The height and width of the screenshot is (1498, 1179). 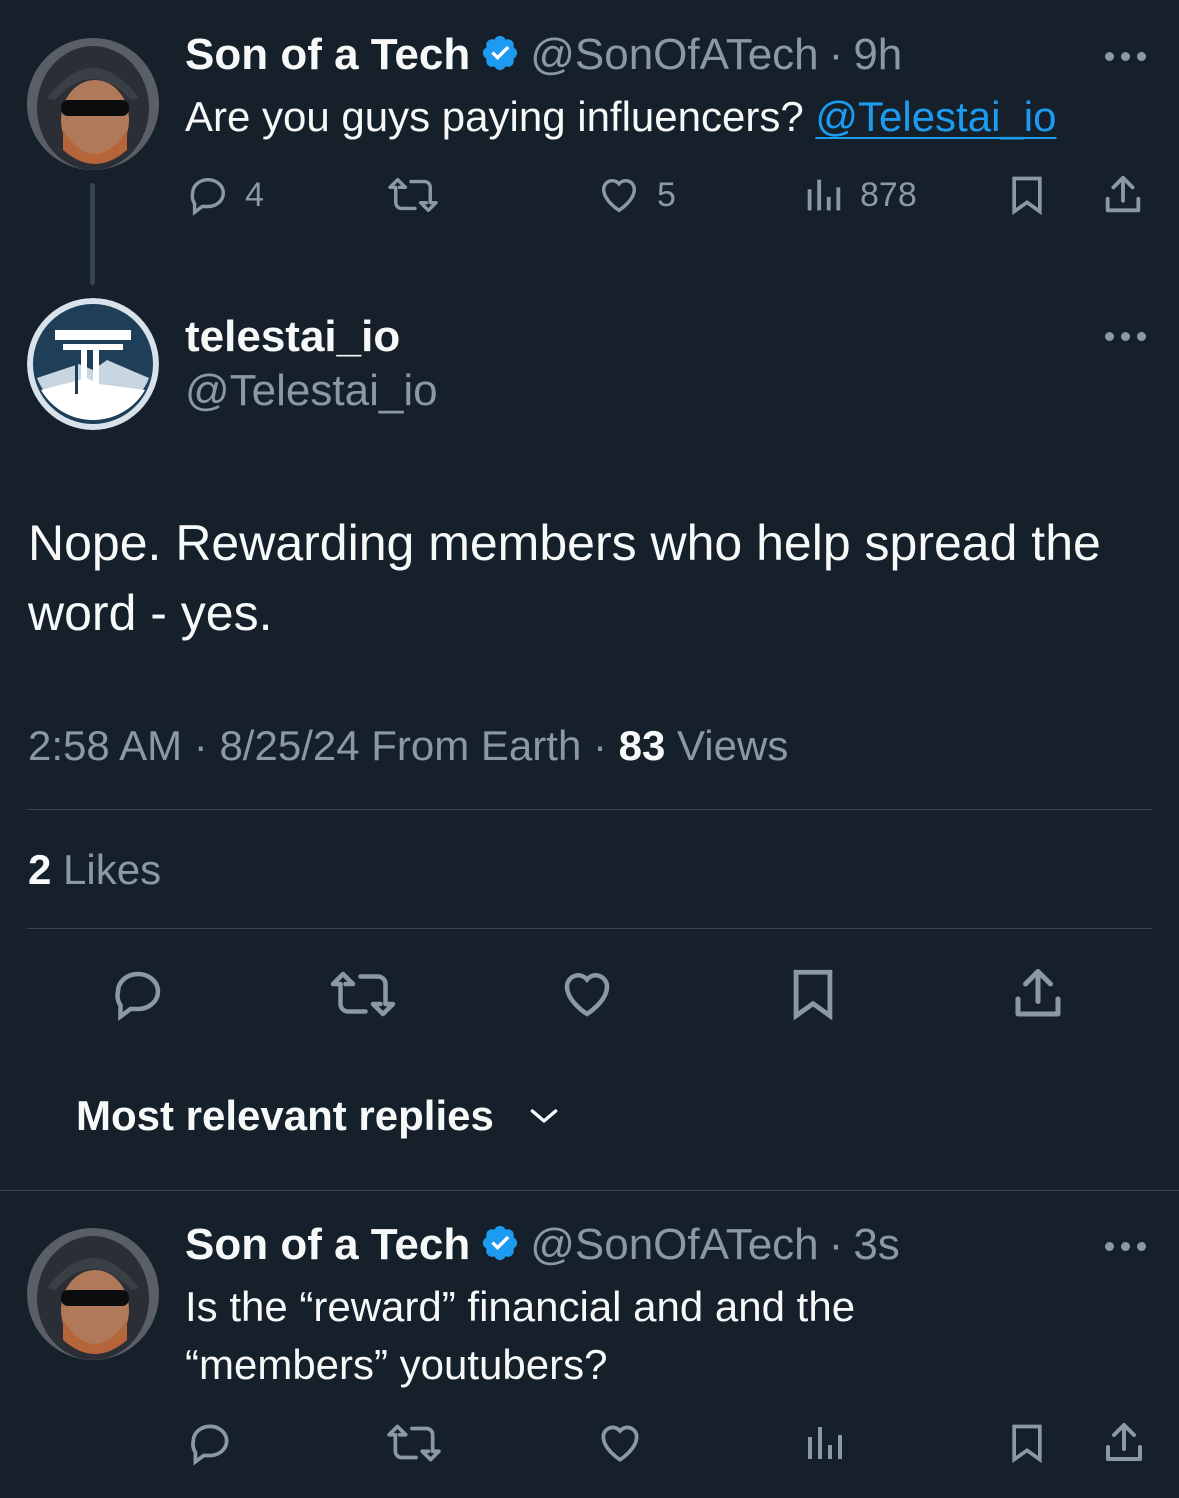 I want to click on likes-summary: 2 Likes, so click(x=94, y=870).